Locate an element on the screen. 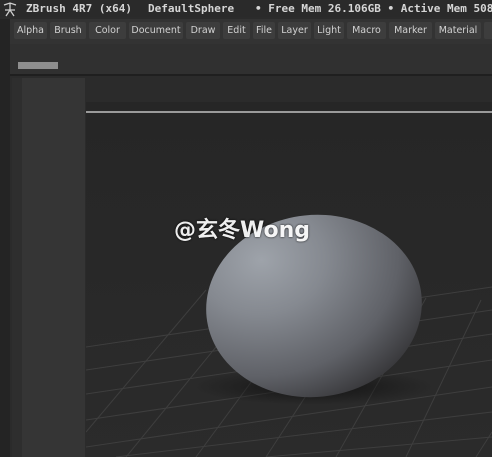 The width and height of the screenshot is (492, 457). left-tray is located at coordinates (48, 267).